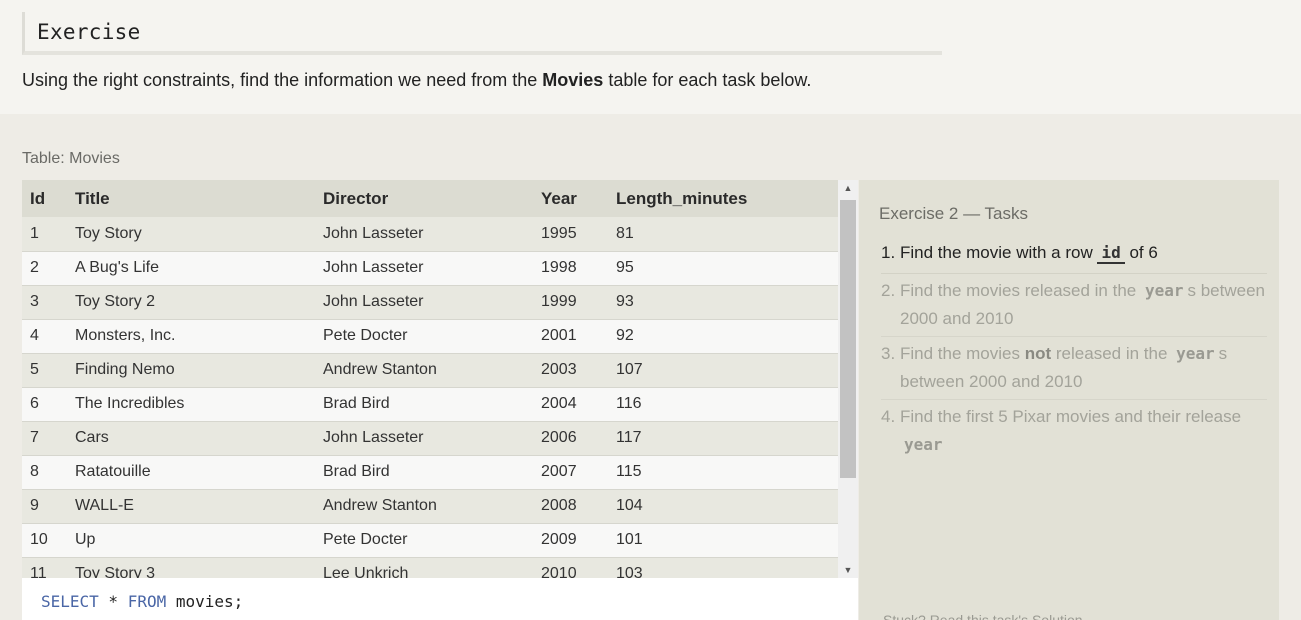  I want to click on task-number: 4., so click(888, 416).